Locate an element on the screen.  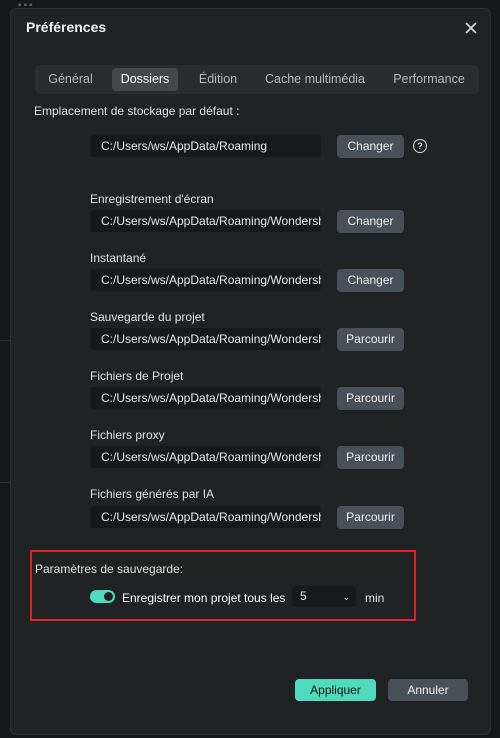
close-icon is located at coordinates (471, 28).